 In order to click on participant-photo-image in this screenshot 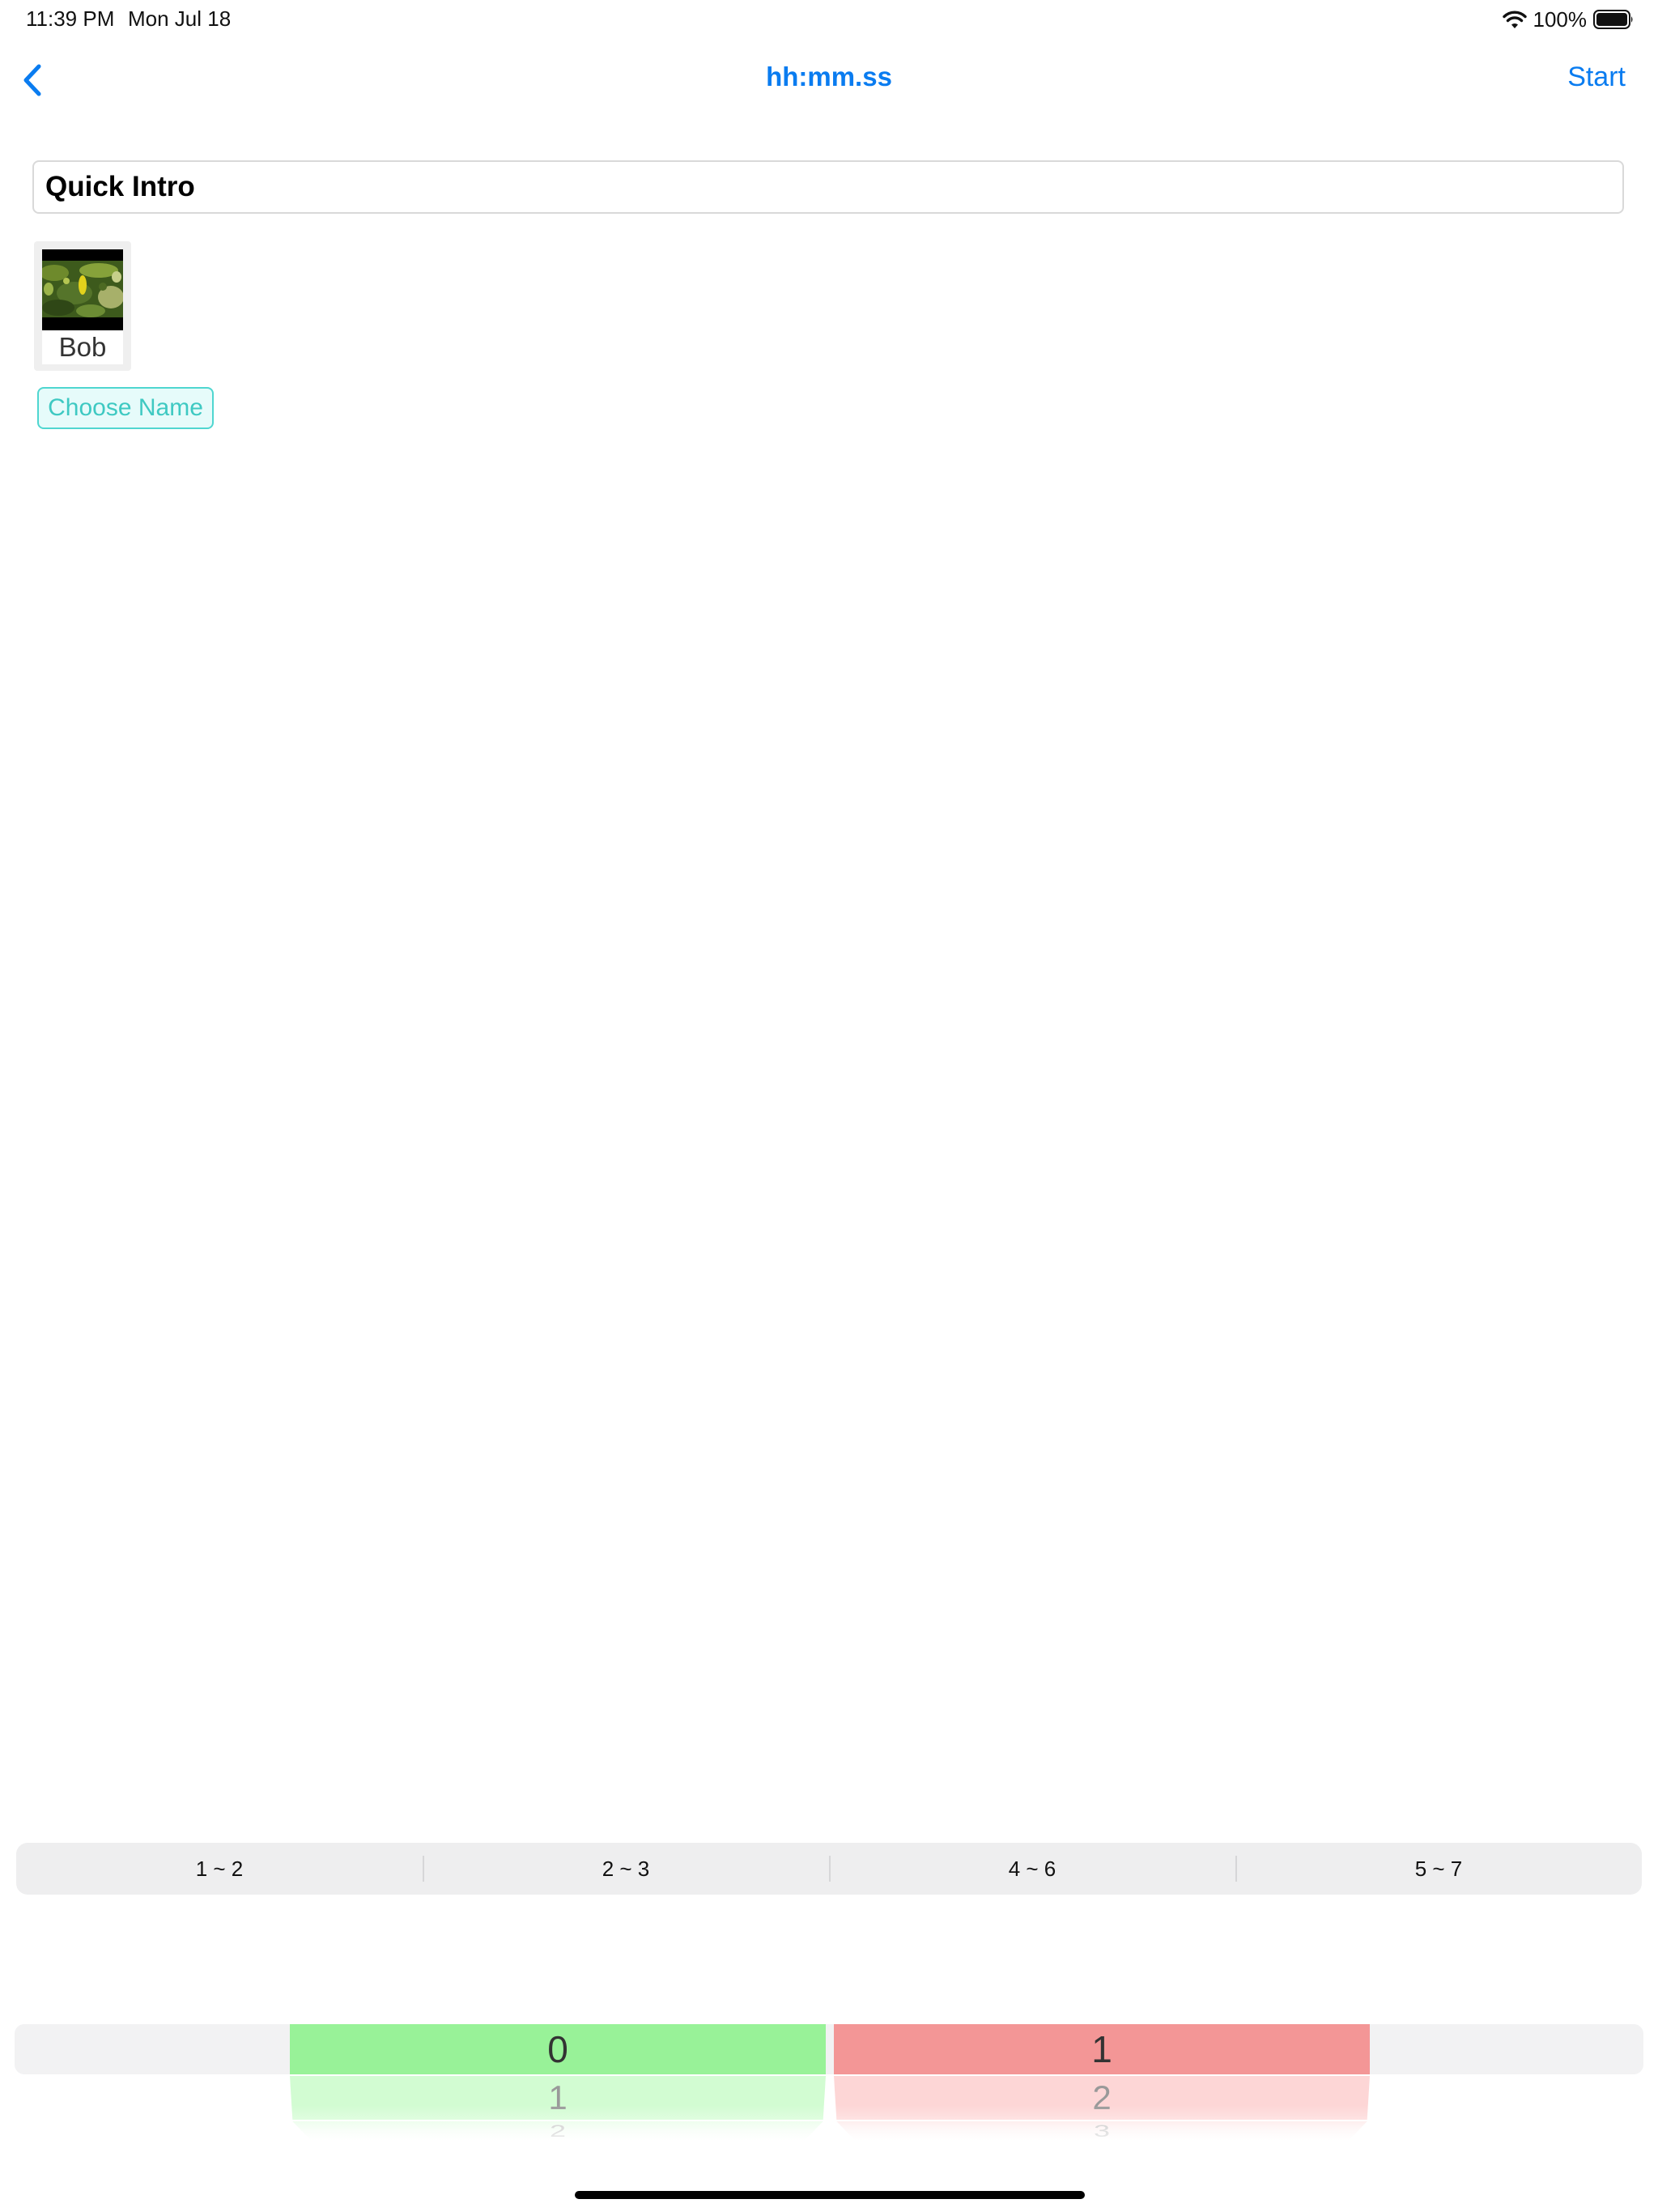, I will do `click(82, 289)`.